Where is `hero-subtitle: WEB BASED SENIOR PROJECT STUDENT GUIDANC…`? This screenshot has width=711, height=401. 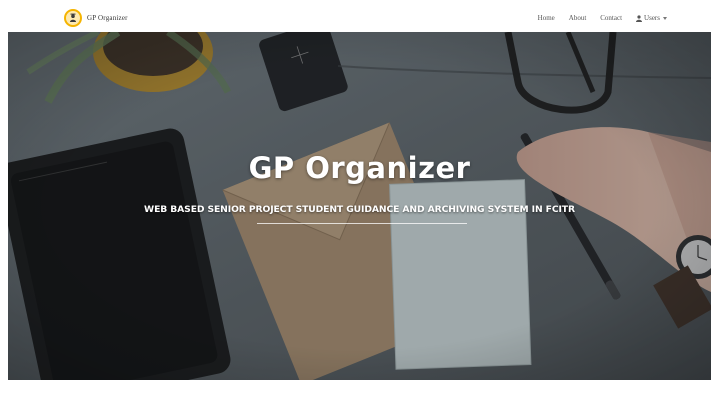
hero-subtitle: WEB BASED SENIOR PROJECT STUDENT GUIDANC… is located at coordinates (359, 209).